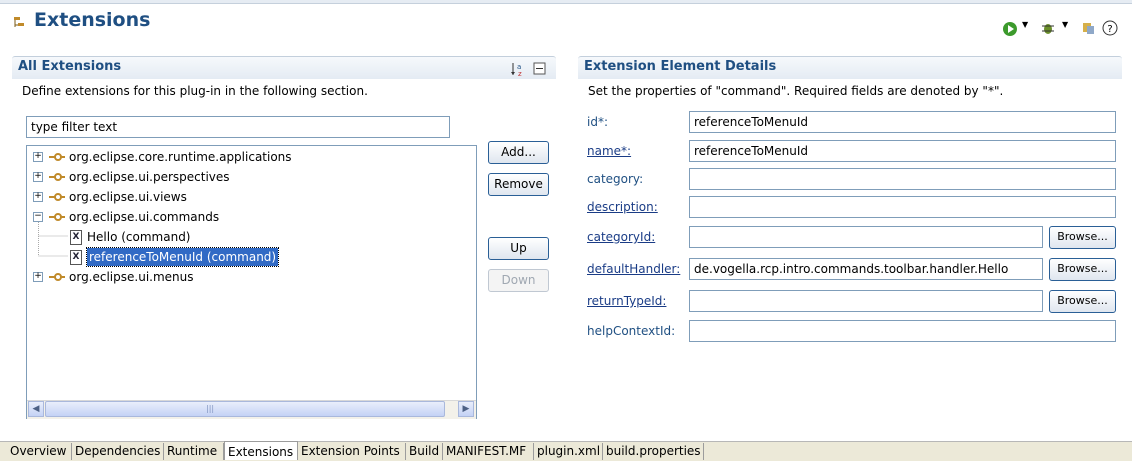 The width and height of the screenshot is (1132, 463). Describe the element at coordinates (128, 197) in the screenshot. I see `tree-item: org.eclipse.ui.views` at that location.